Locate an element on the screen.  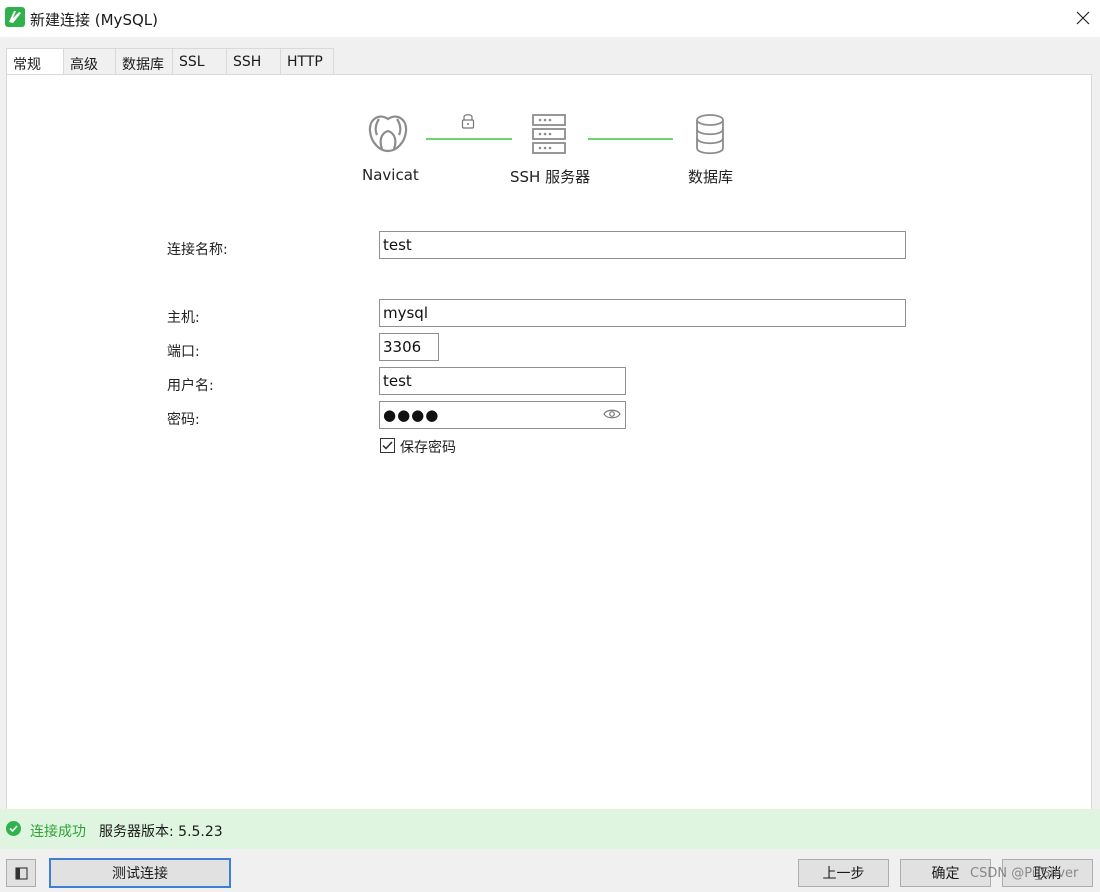
database-icon is located at coordinates (710, 134).